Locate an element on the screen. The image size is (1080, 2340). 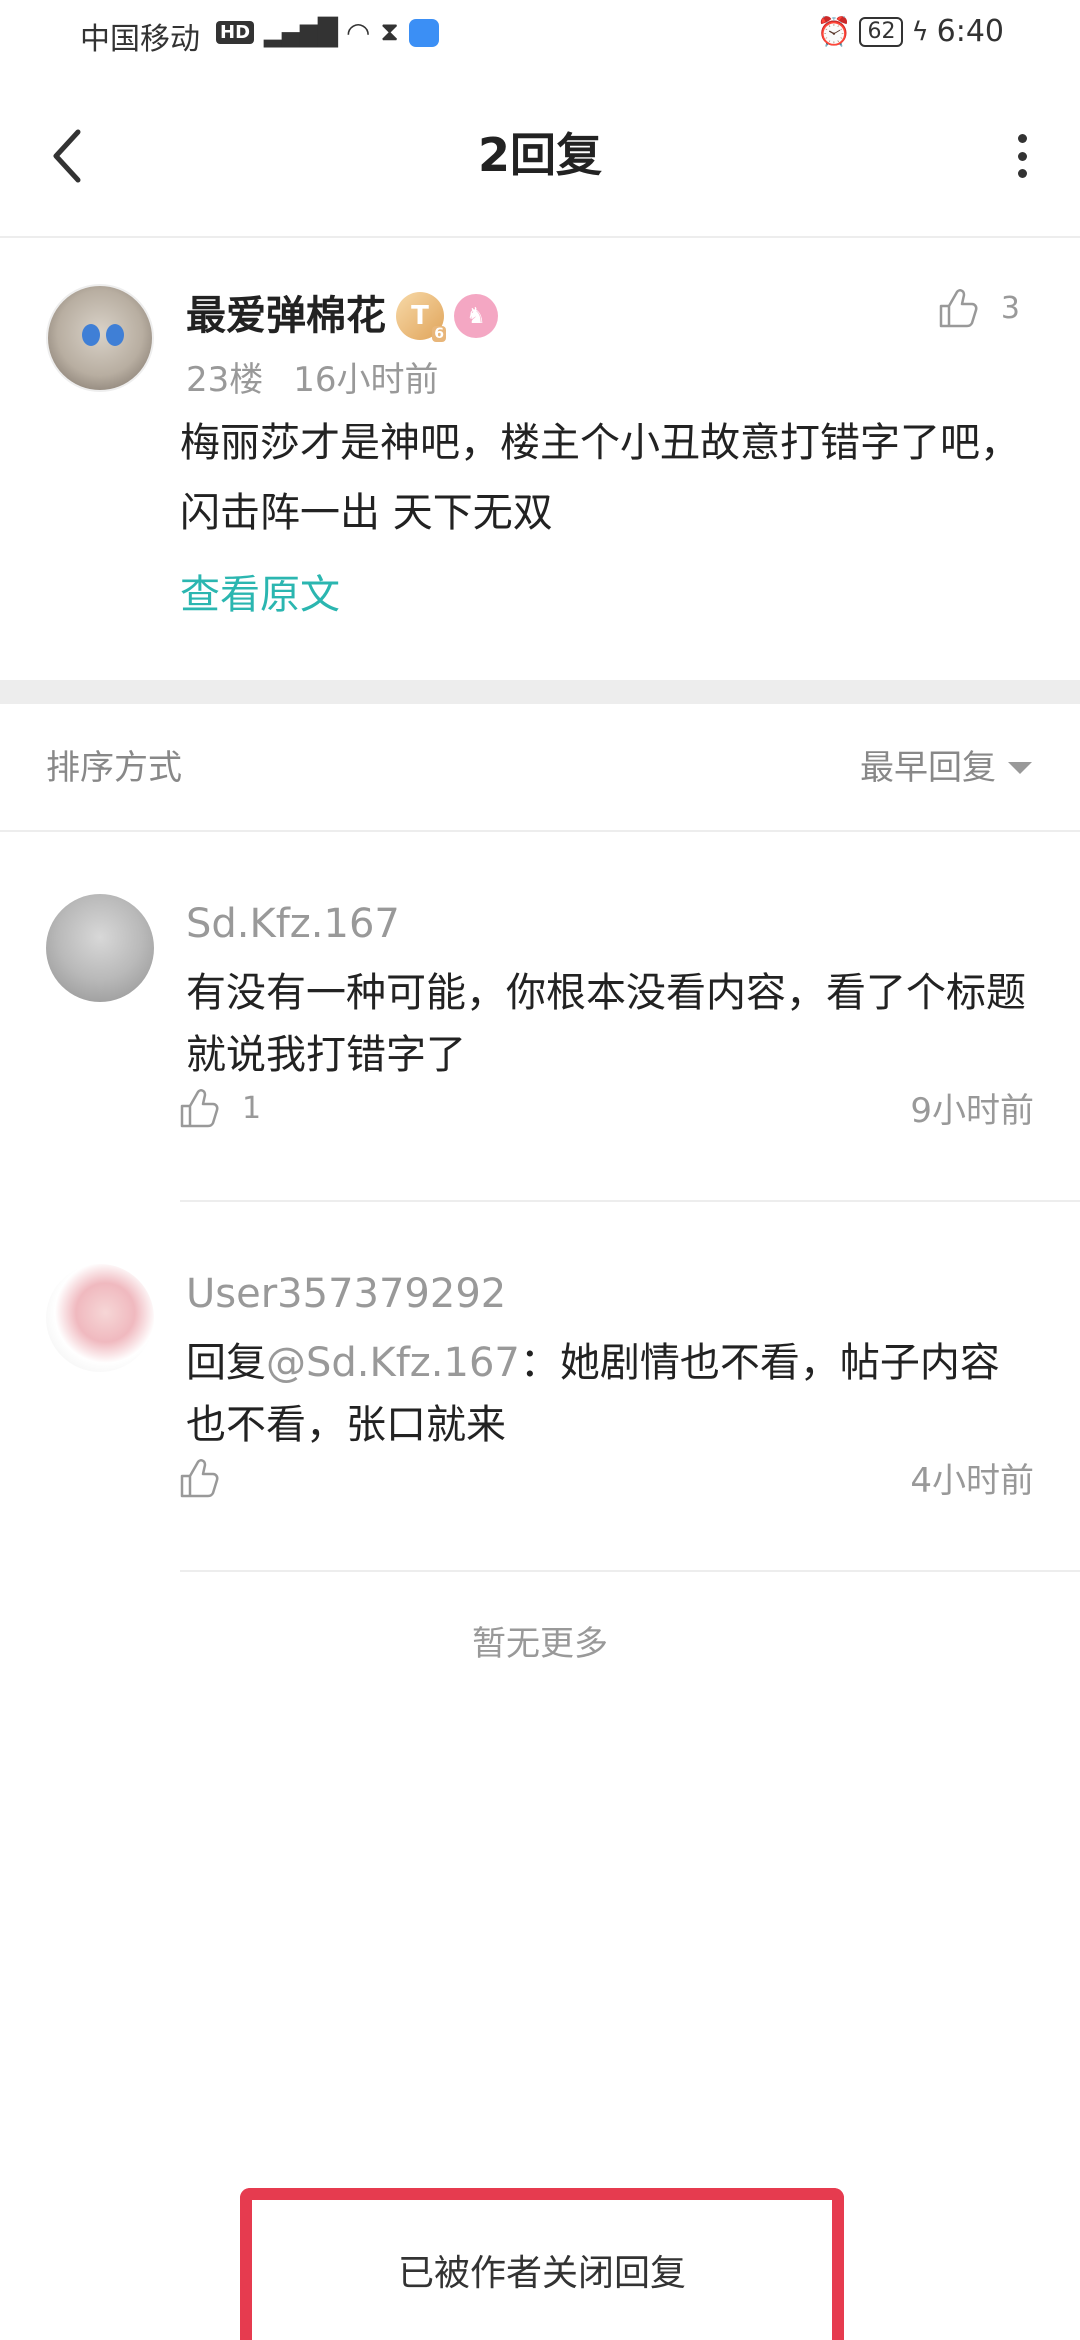
status-bar: 中国移动 HD ▂▄▆█ ◠ ⧗ ⏰ 62 ϟ 6:40 is located at coordinates (540, 36).